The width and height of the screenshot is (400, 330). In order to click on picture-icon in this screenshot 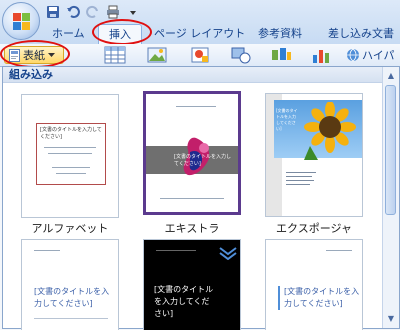, I will do `click(157, 55)`.